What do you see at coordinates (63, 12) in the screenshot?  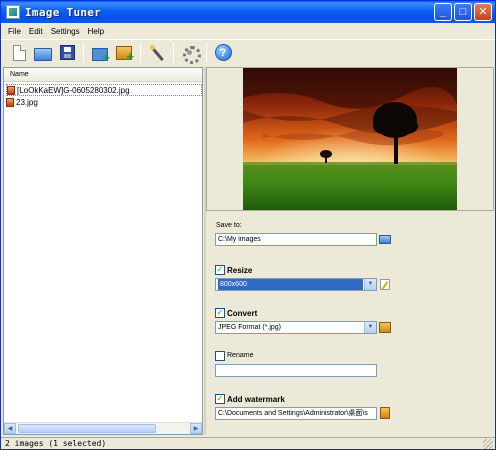 I see `window-title: Image Tuner` at bounding box center [63, 12].